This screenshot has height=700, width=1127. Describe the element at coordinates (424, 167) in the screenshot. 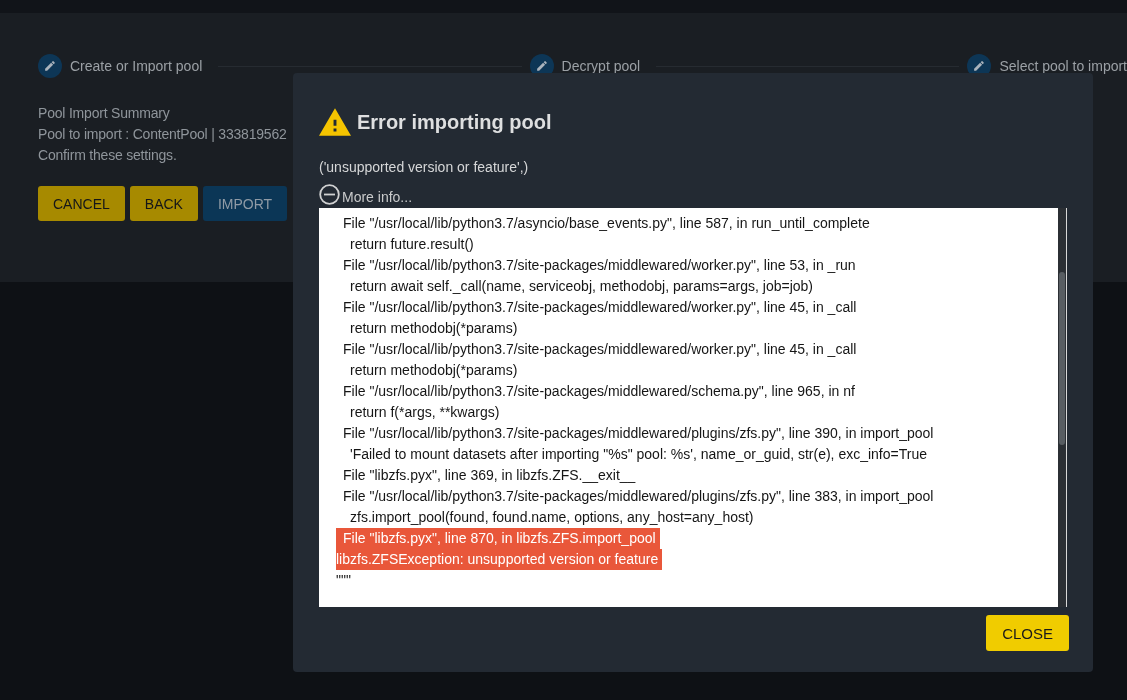

I see `error-message: ('unsupported version or feature',)` at that location.